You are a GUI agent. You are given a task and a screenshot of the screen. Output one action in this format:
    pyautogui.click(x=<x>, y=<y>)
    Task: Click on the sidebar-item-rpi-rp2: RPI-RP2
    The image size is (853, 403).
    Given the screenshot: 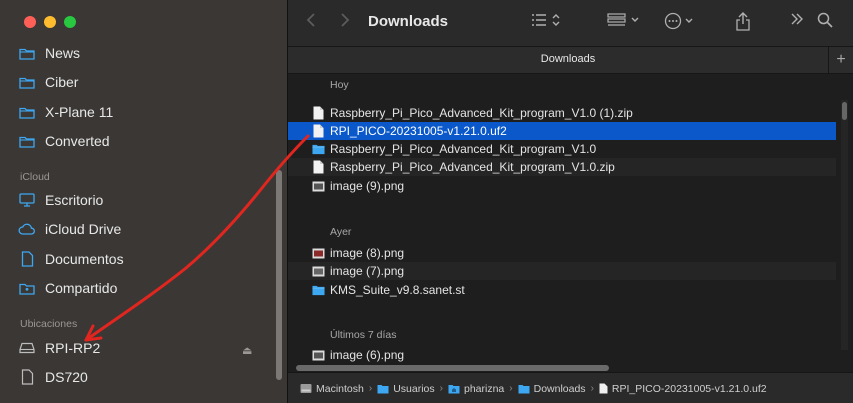 What is the action you would take?
    pyautogui.click(x=59, y=348)
    